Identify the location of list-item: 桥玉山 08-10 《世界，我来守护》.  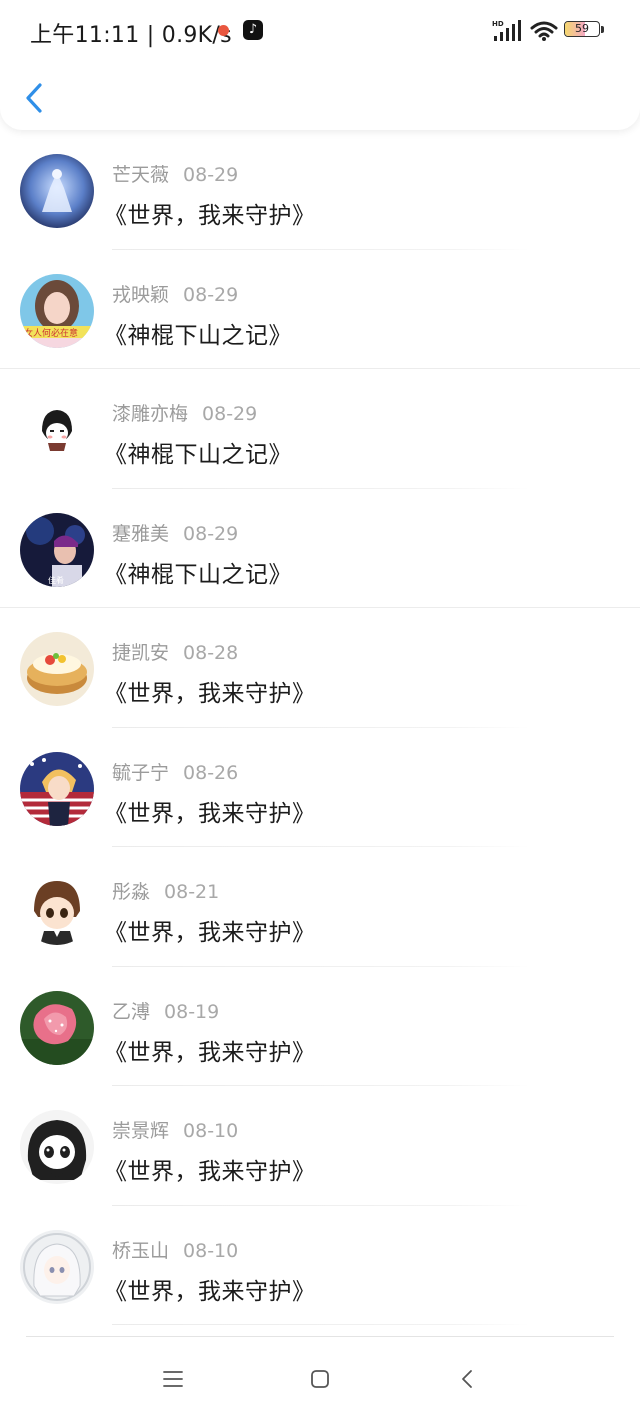
(320, 1265).